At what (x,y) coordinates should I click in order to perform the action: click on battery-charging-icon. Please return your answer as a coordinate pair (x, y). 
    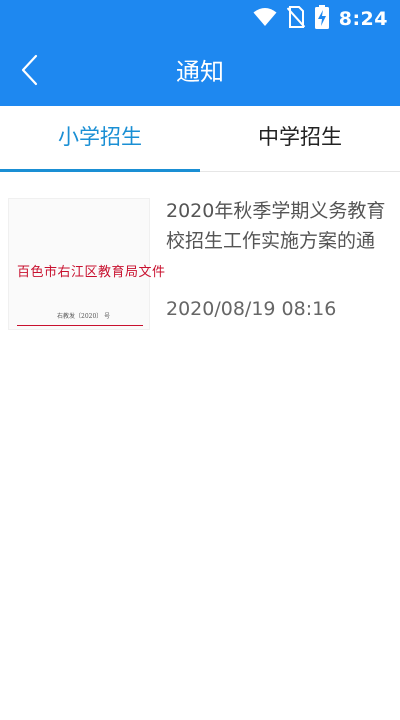
    Looking at the image, I should click on (321, 19).